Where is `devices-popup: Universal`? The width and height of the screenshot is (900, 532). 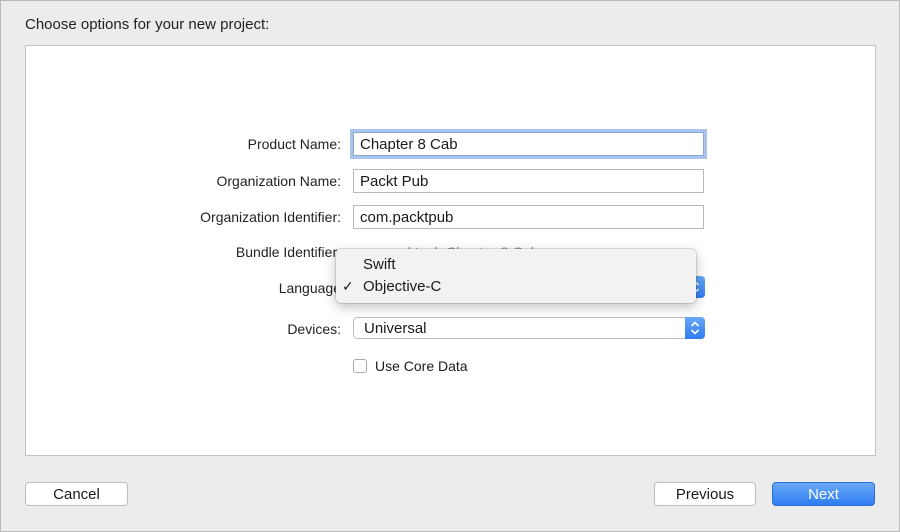 devices-popup: Universal is located at coordinates (529, 328).